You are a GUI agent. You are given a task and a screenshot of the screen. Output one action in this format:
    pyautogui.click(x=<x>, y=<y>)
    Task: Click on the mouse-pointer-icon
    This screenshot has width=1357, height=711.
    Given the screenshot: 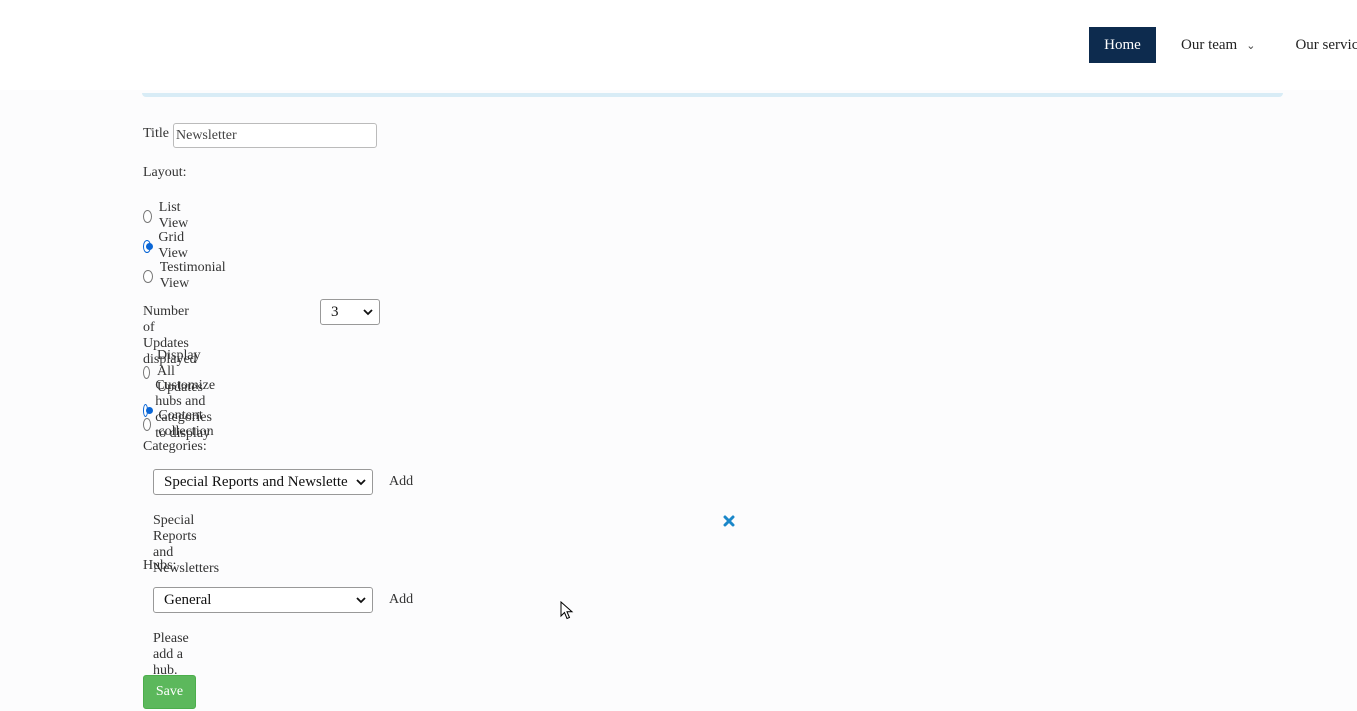 What is the action you would take?
    pyautogui.click(x=567, y=610)
    